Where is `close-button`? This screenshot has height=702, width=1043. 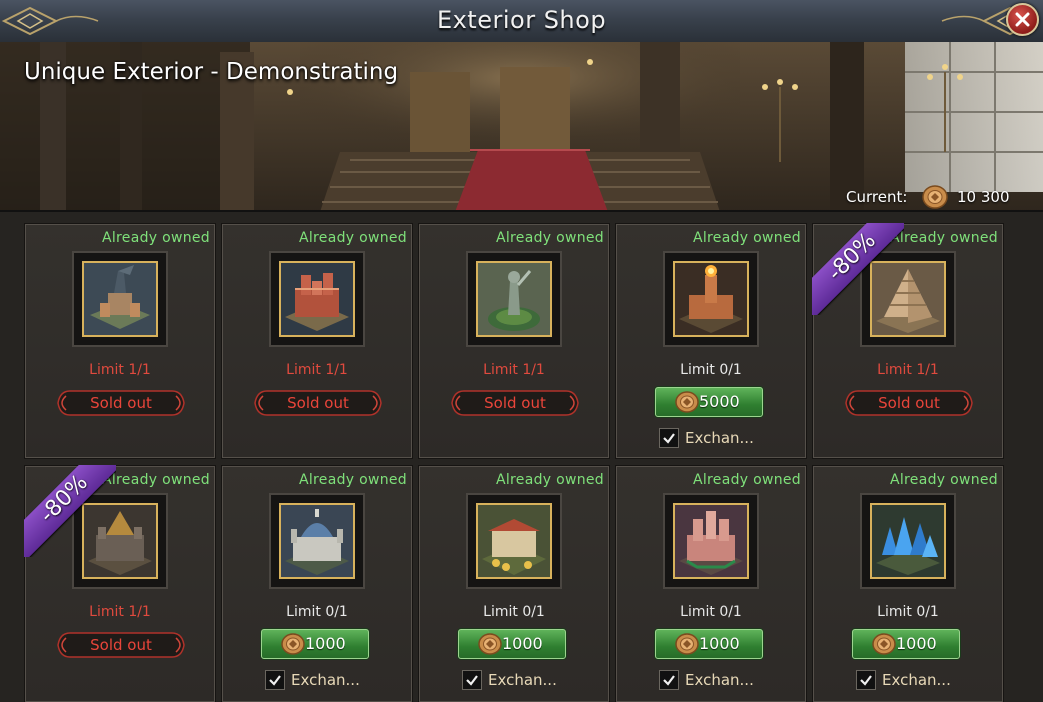
close-button is located at coordinates (1022, 19).